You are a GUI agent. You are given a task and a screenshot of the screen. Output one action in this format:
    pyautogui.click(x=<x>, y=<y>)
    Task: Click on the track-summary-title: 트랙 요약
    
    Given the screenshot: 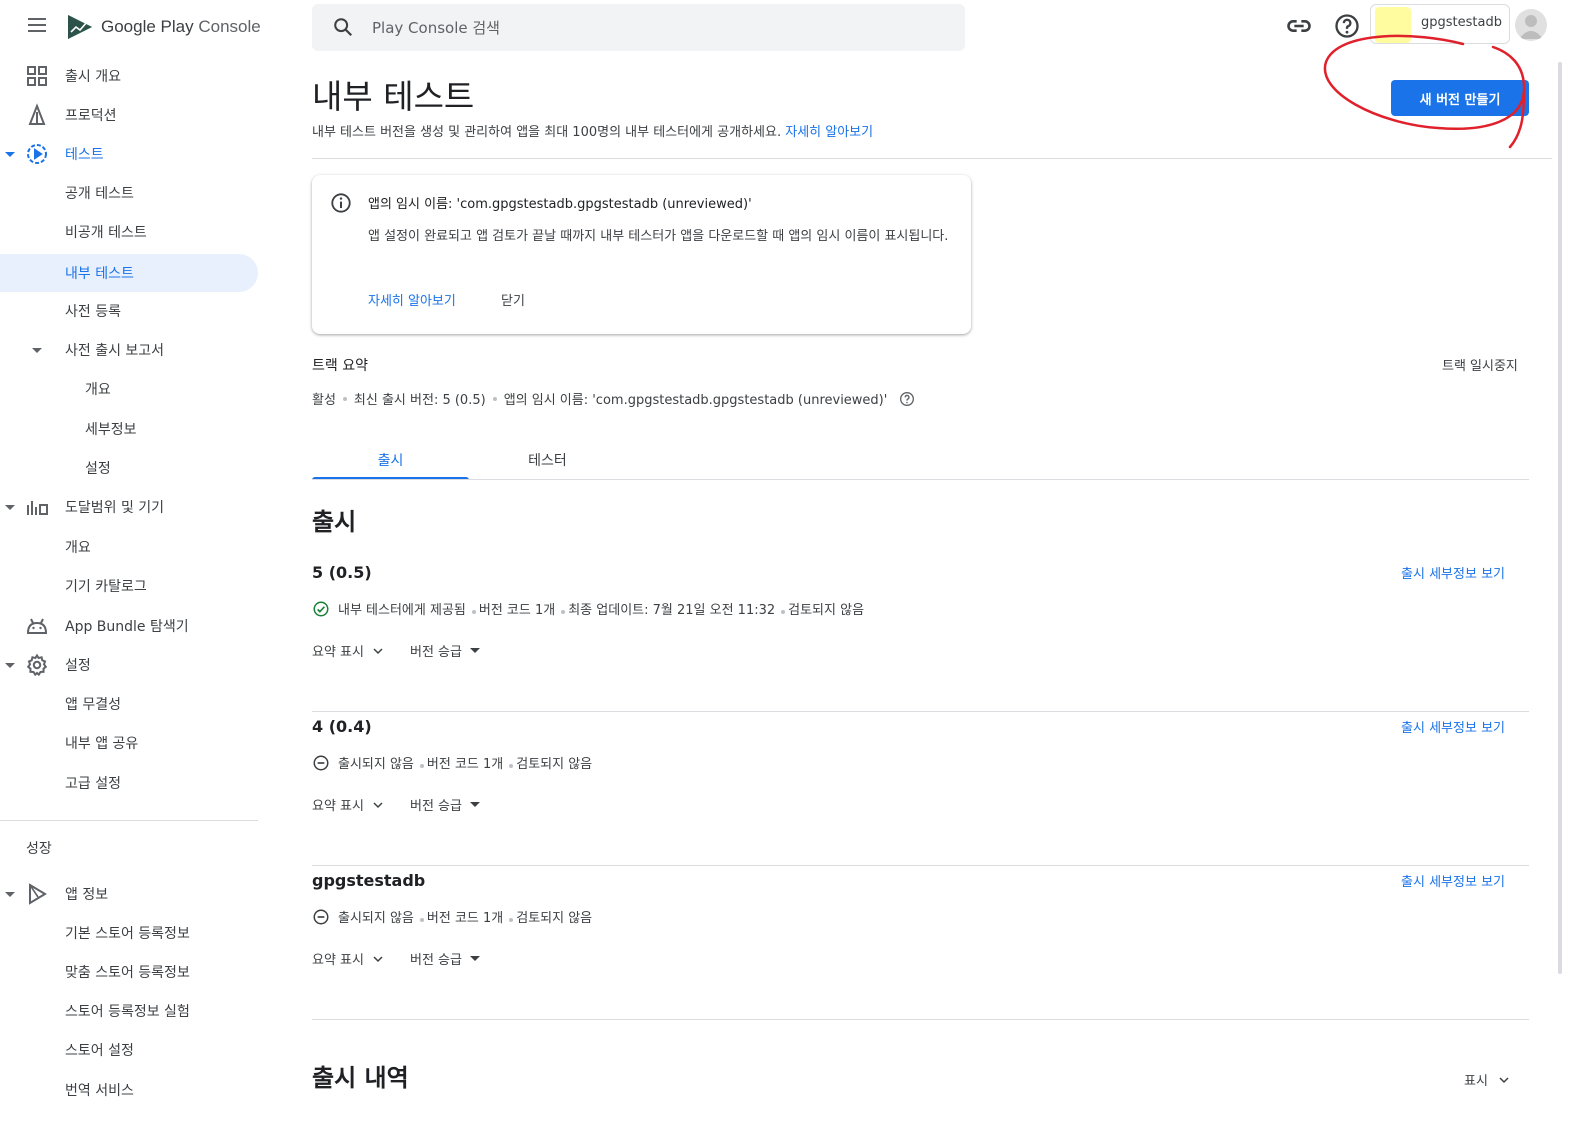 What is the action you would take?
    pyautogui.click(x=340, y=366)
    